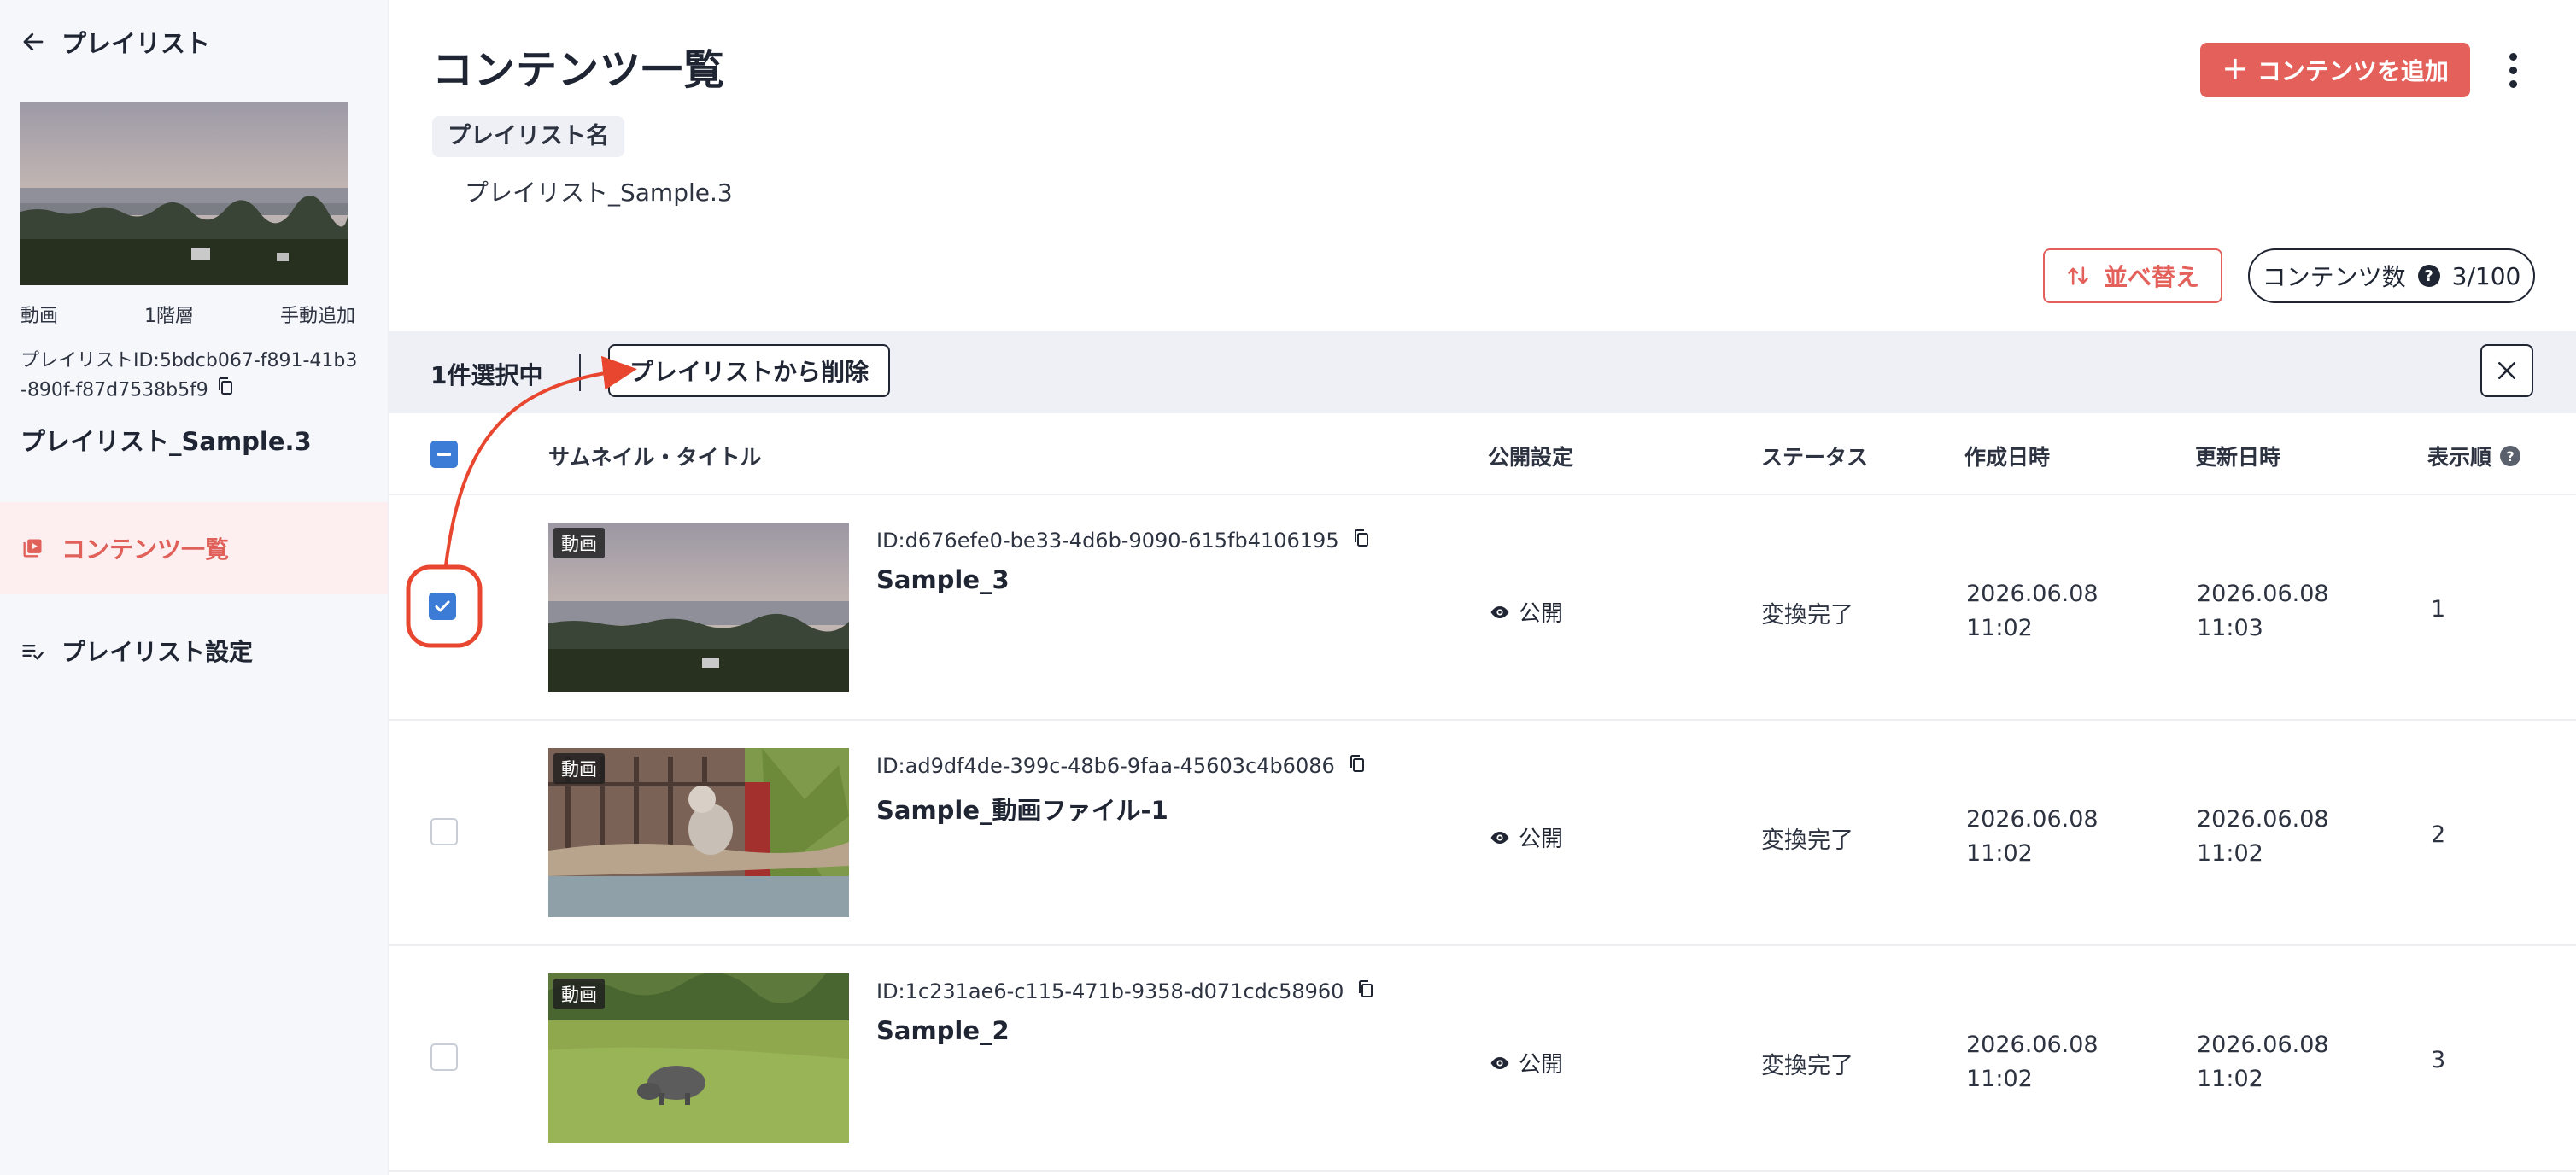 Image resolution: width=2576 pixels, height=1175 pixels. I want to click on playlist-name-label: プレイリスト名, so click(528, 136).